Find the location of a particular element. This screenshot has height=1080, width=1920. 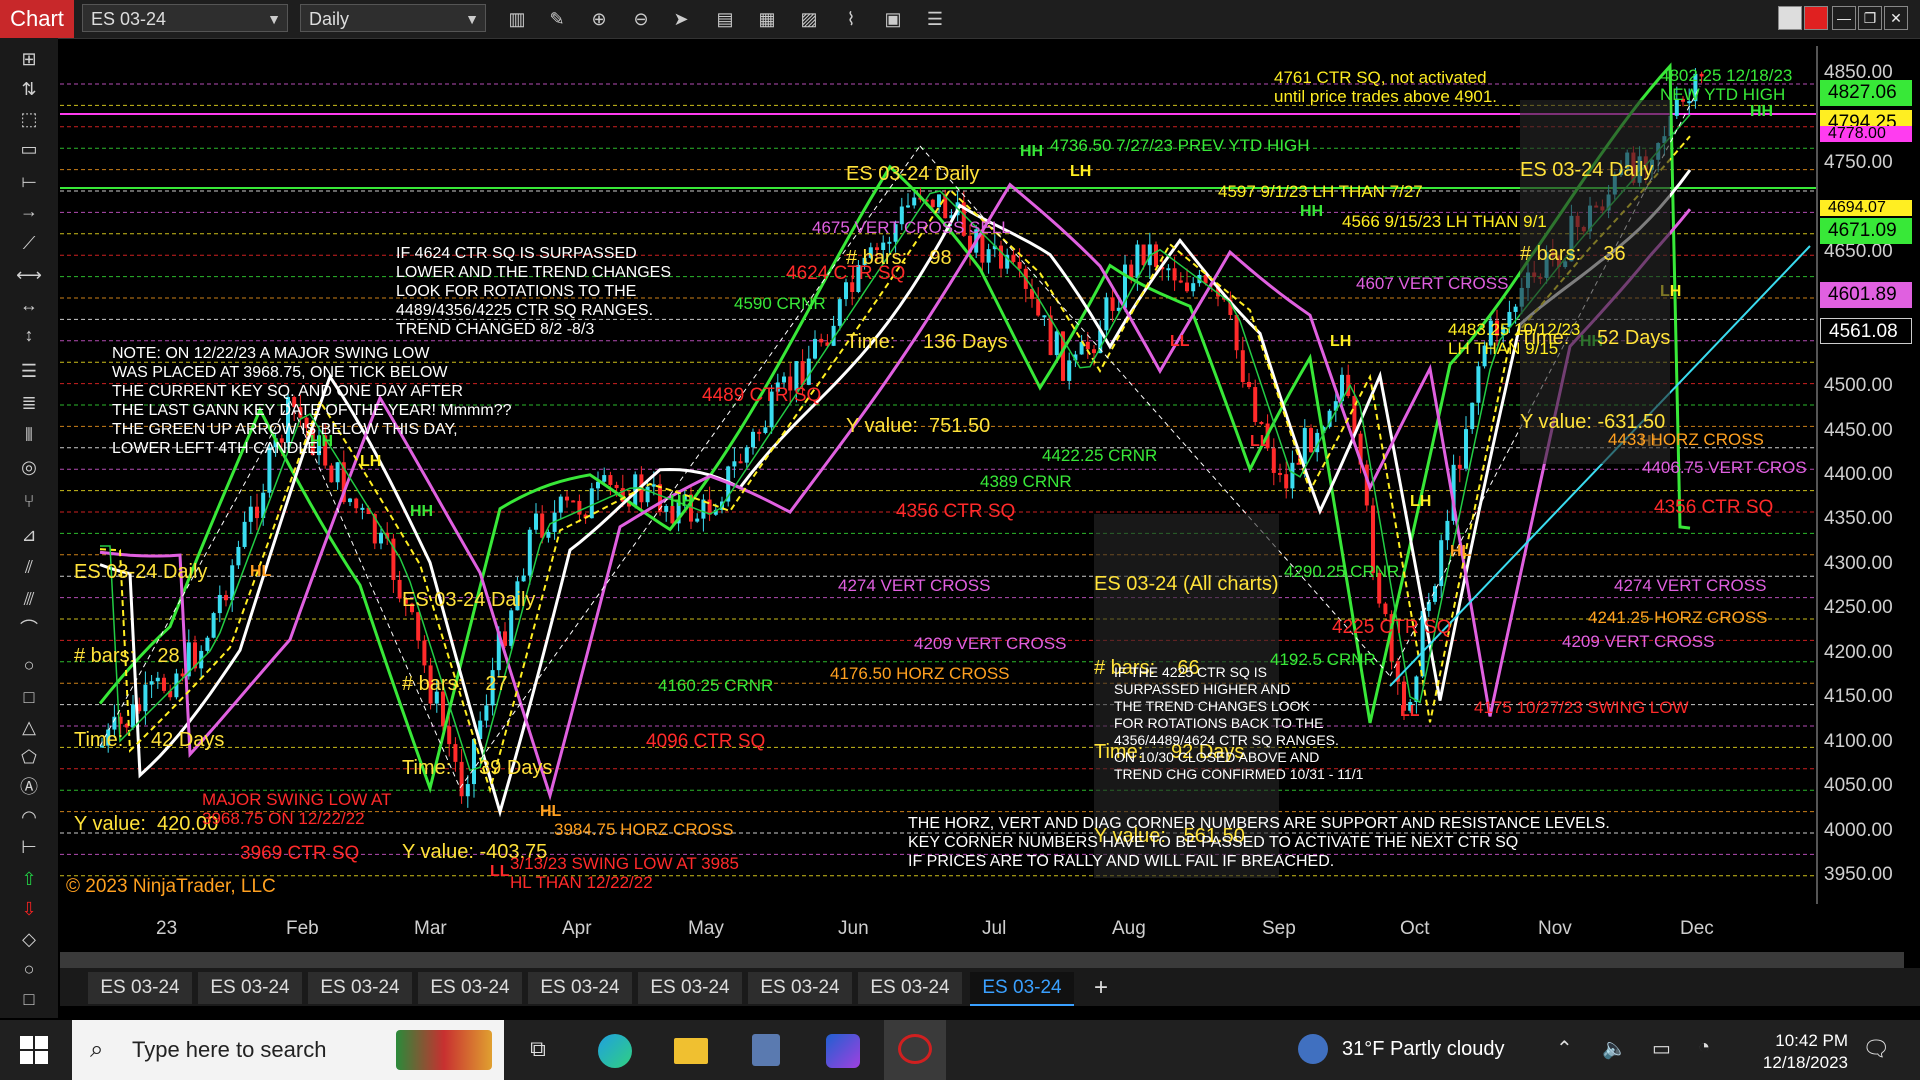

arc-icon: ⌒ is located at coordinates (29, 629).